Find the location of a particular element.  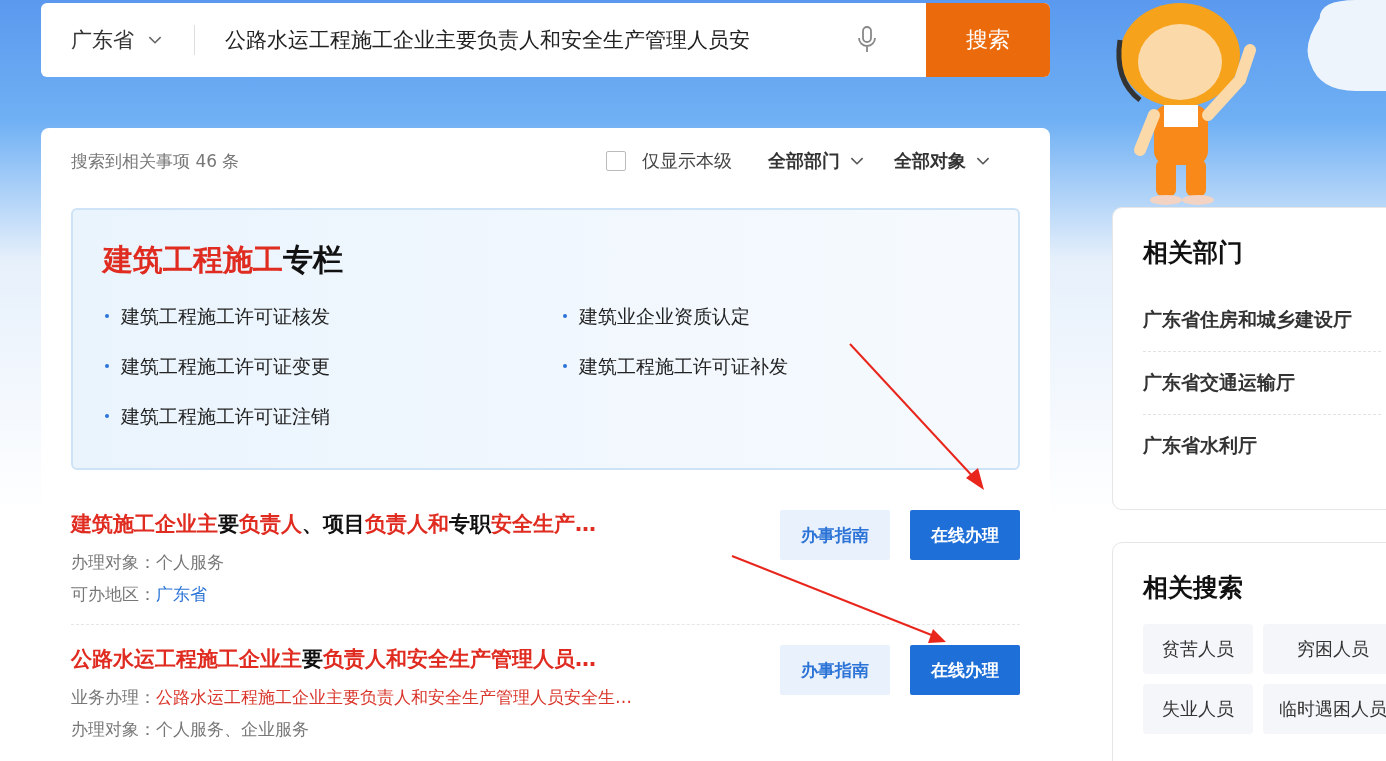

department-link: 广东省交通运输厅 is located at coordinates (1262, 383).